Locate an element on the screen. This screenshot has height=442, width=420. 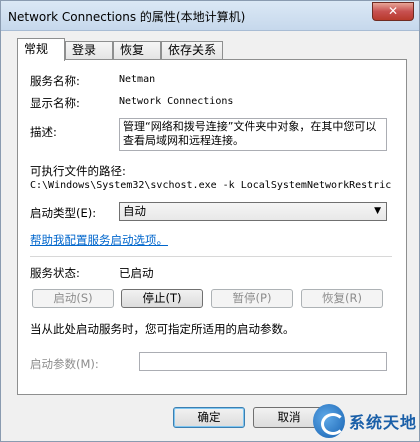
startup-type-value: 自动 is located at coordinates (134, 211).